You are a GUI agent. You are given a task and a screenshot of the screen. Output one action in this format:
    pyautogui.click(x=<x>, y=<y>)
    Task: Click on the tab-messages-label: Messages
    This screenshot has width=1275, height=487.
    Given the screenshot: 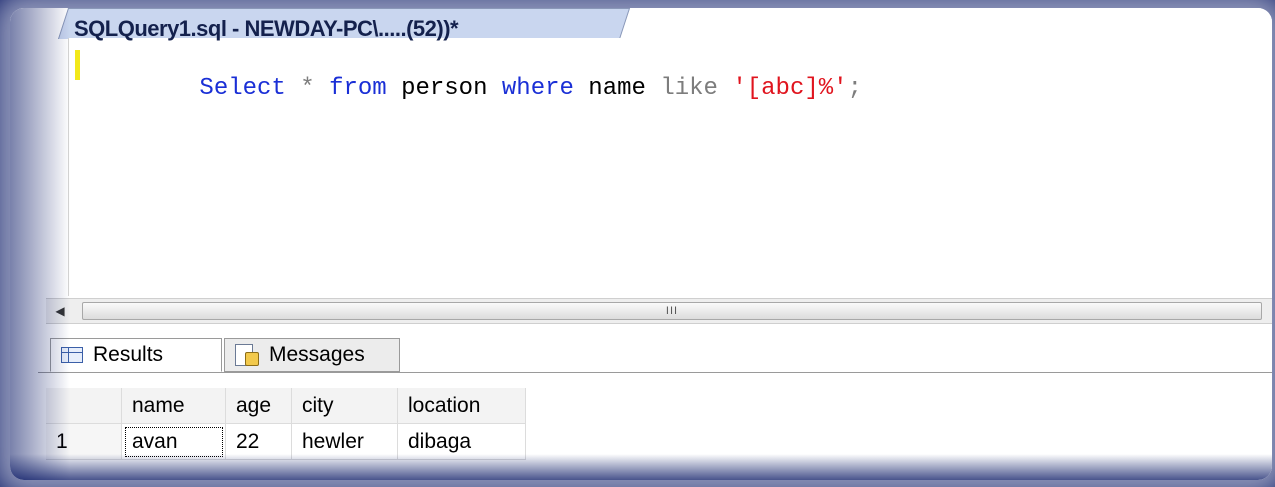 What is the action you would take?
    pyautogui.click(x=317, y=354)
    